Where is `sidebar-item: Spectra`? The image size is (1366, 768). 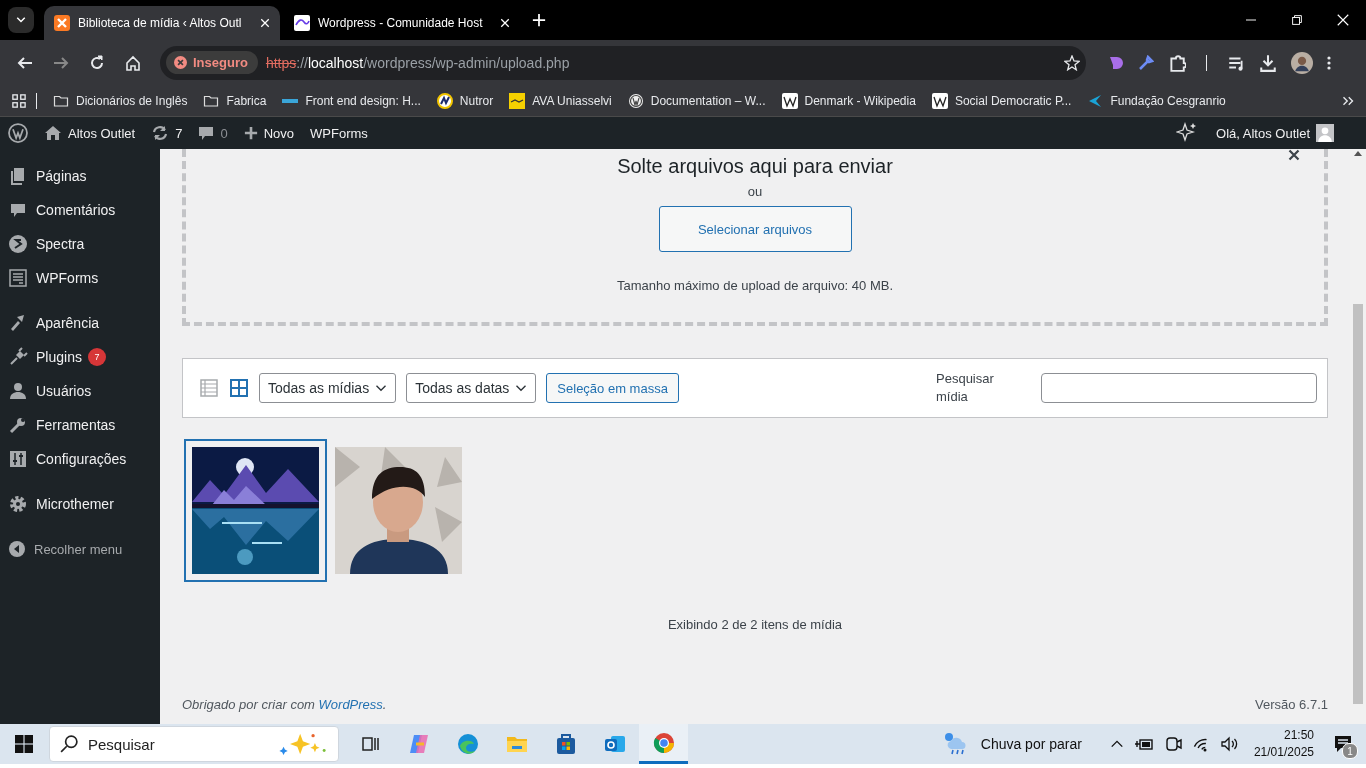 sidebar-item: Spectra is located at coordinates (80, 244).